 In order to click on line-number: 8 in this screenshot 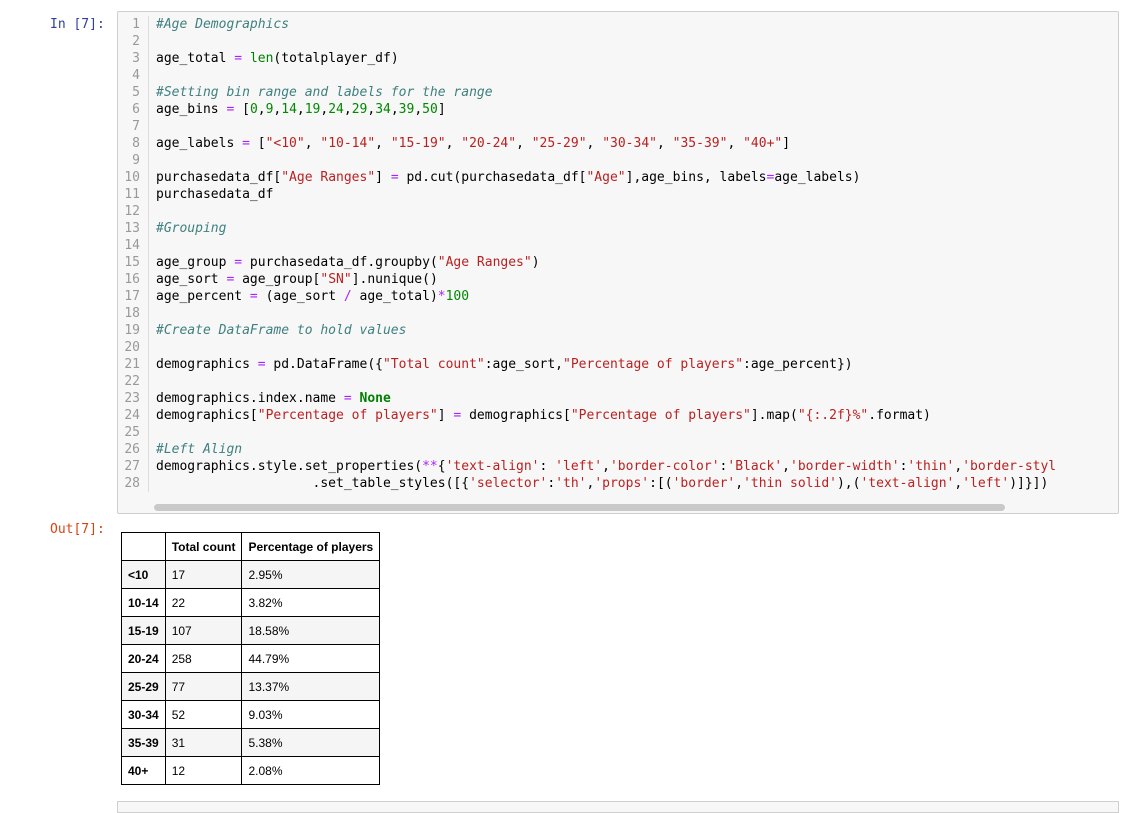, I will do `click(133, 143)`.